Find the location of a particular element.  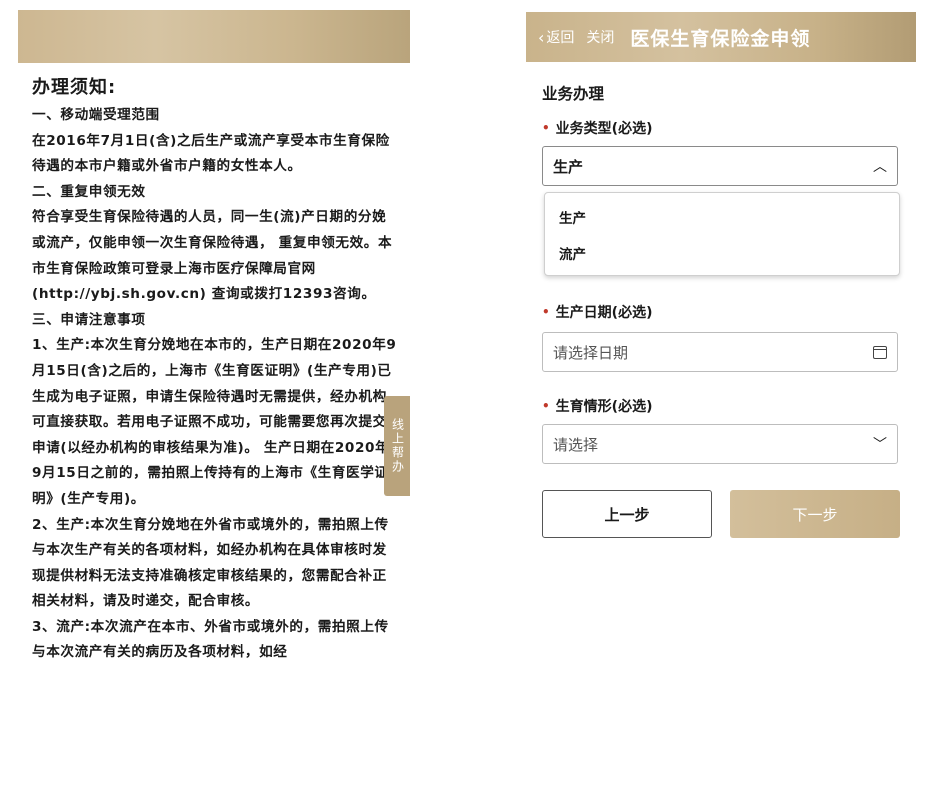

birth-situation-placeholder: 请选择 is located at coordinates (576, 444).